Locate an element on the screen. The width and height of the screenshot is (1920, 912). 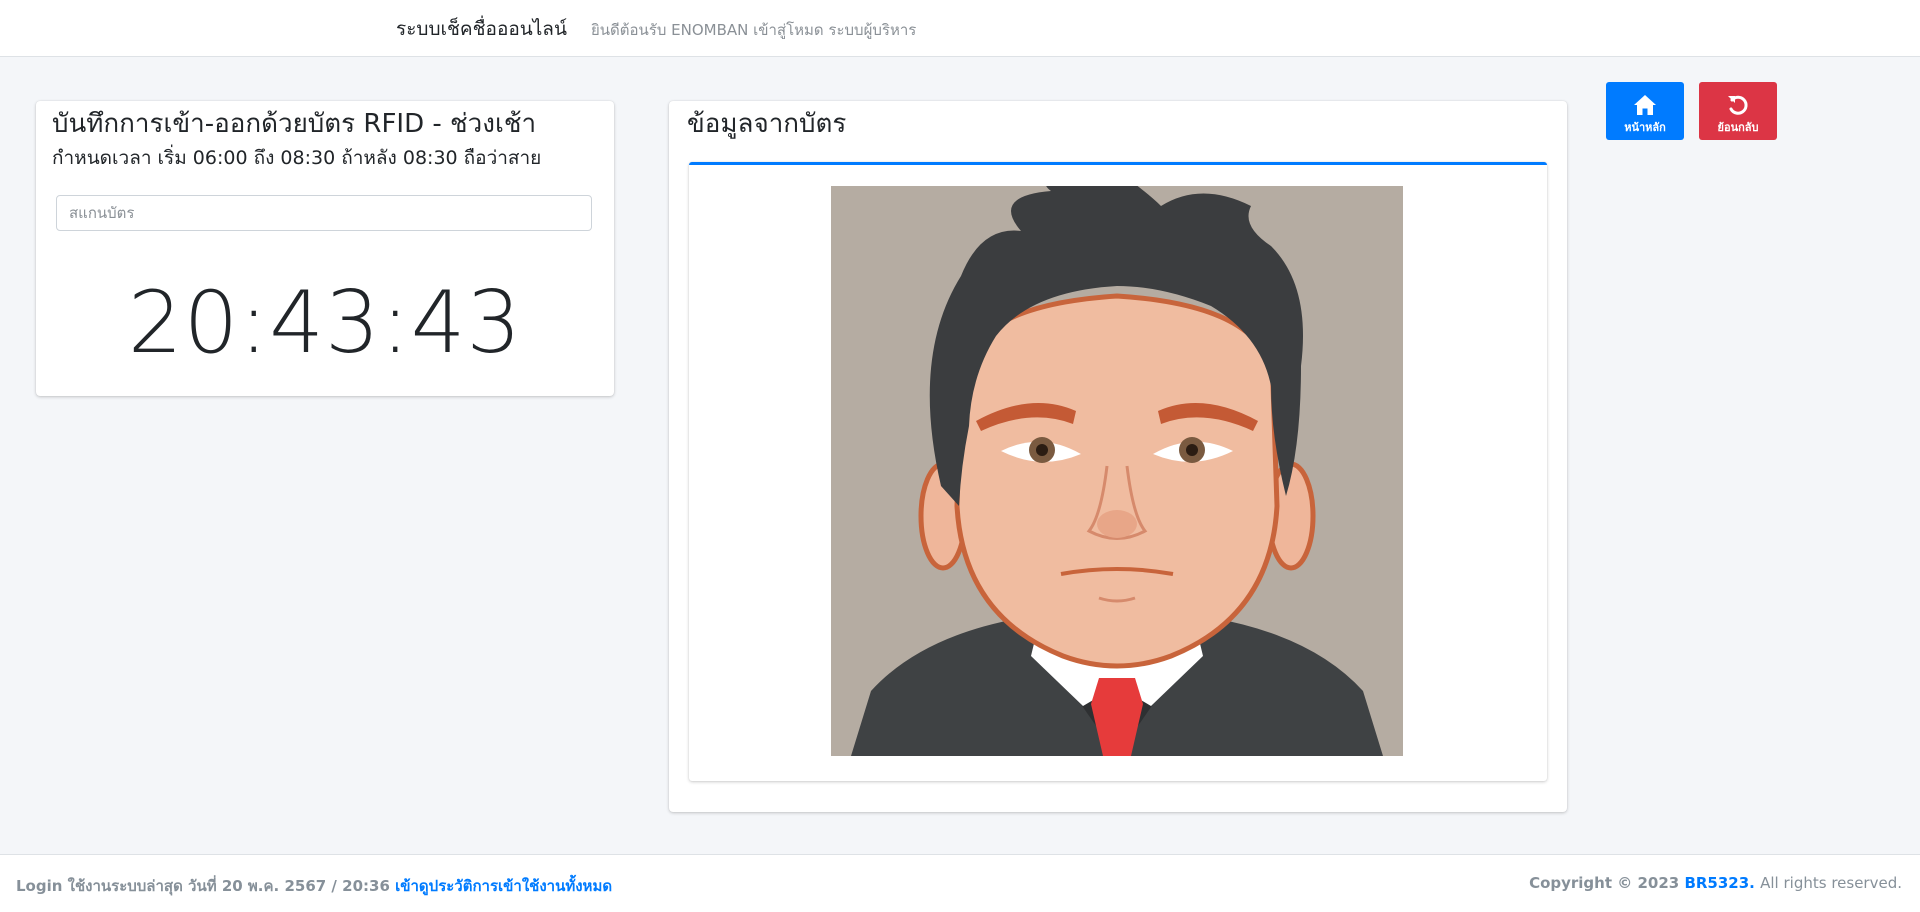
undo-icon is located at coordinates (1738, 105).